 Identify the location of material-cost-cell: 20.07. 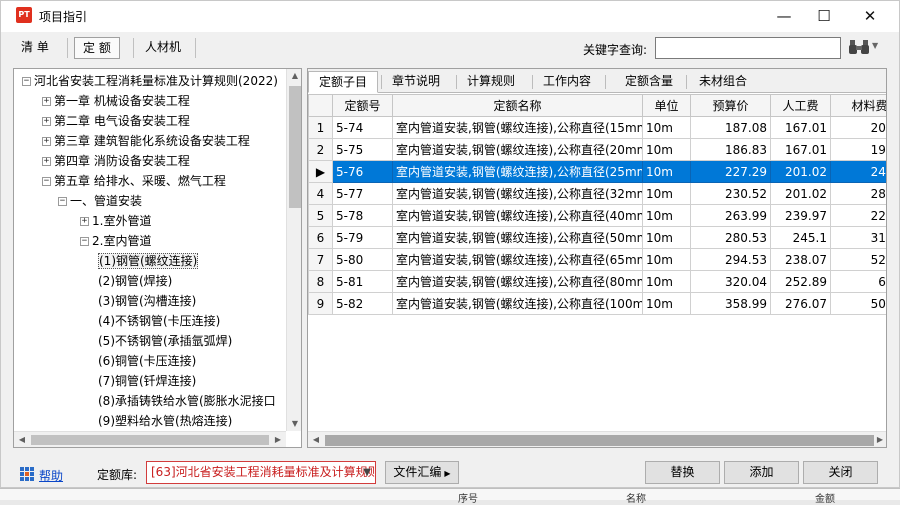
(858, 127).